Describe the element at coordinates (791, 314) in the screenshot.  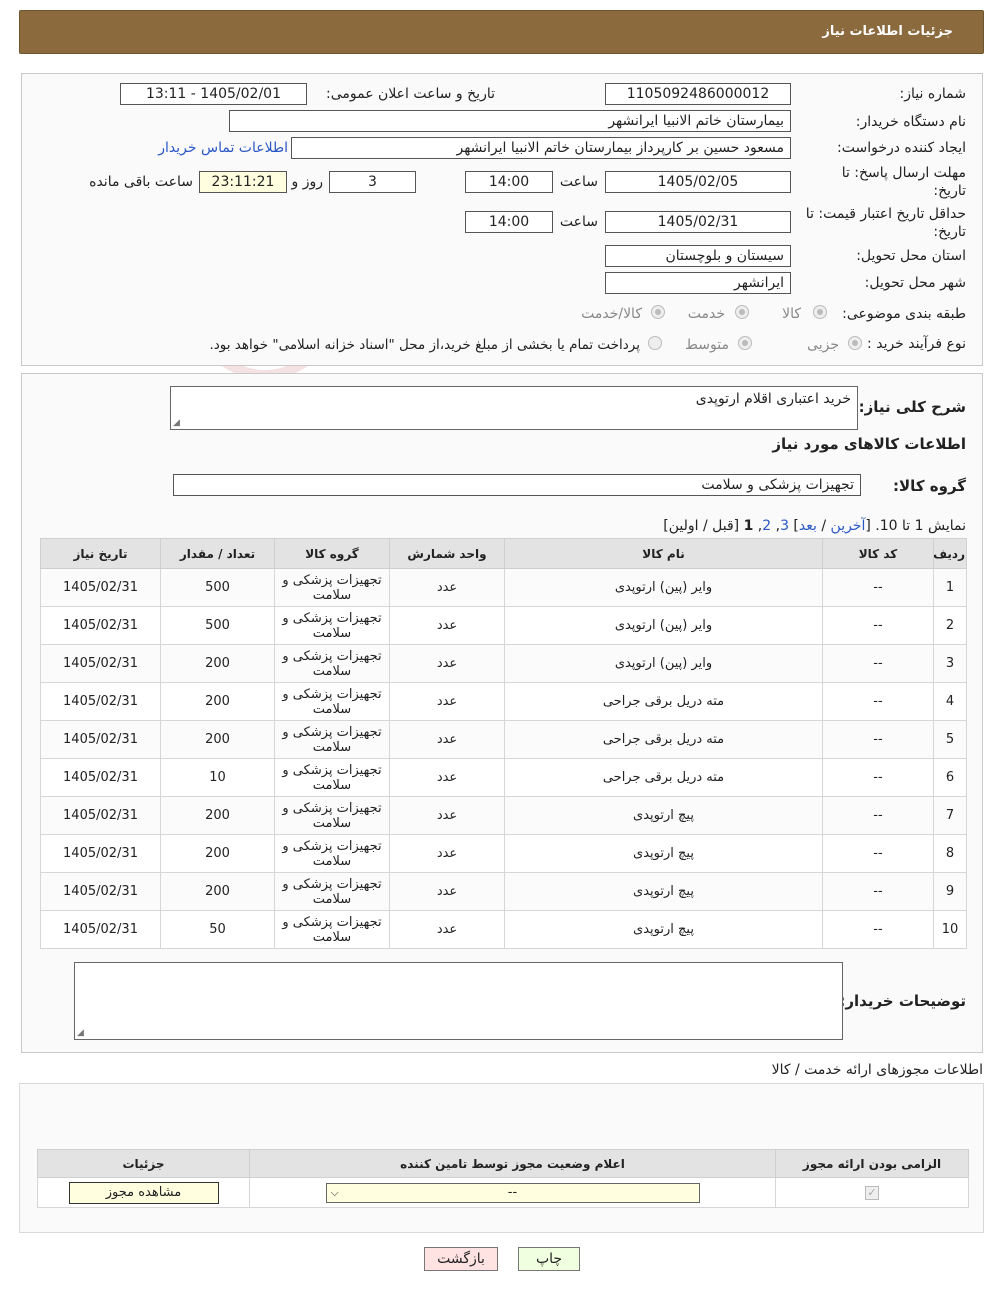
I see `category-option-goods: کالا` at that location.